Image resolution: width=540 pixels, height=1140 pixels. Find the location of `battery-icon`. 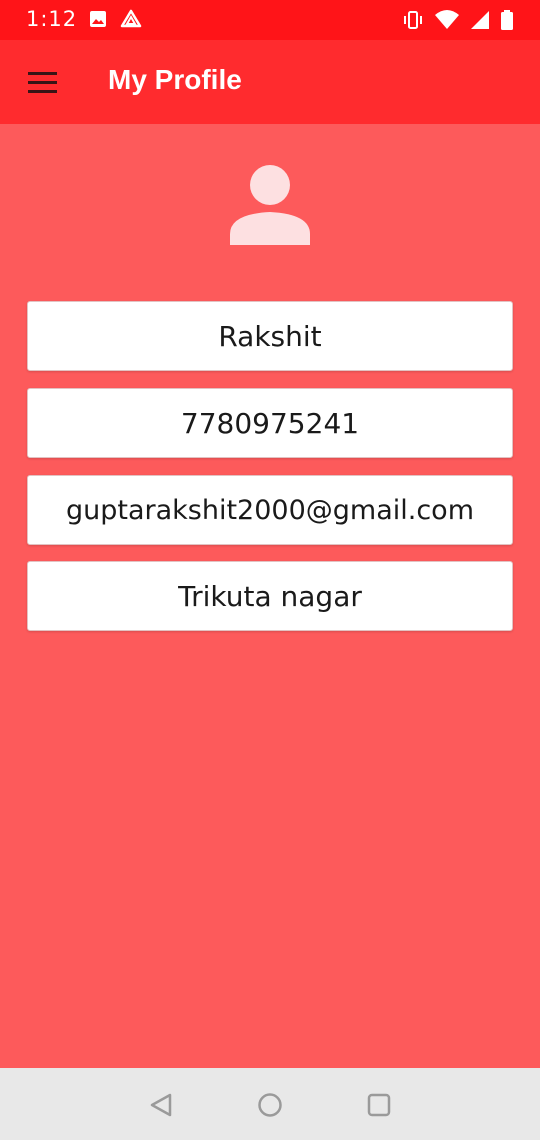

battery-icon is located at coordinates (507, 22).